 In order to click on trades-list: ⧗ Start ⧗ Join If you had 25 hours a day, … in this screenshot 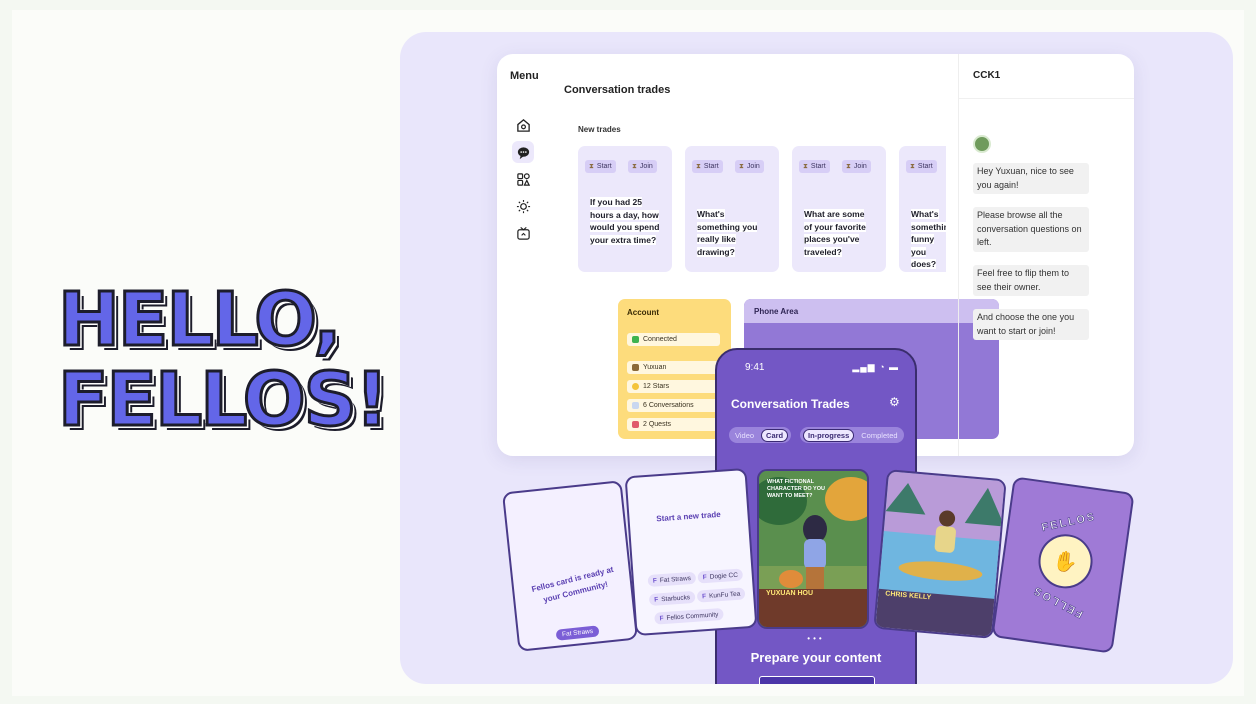, I will do `click(762, 210)`.